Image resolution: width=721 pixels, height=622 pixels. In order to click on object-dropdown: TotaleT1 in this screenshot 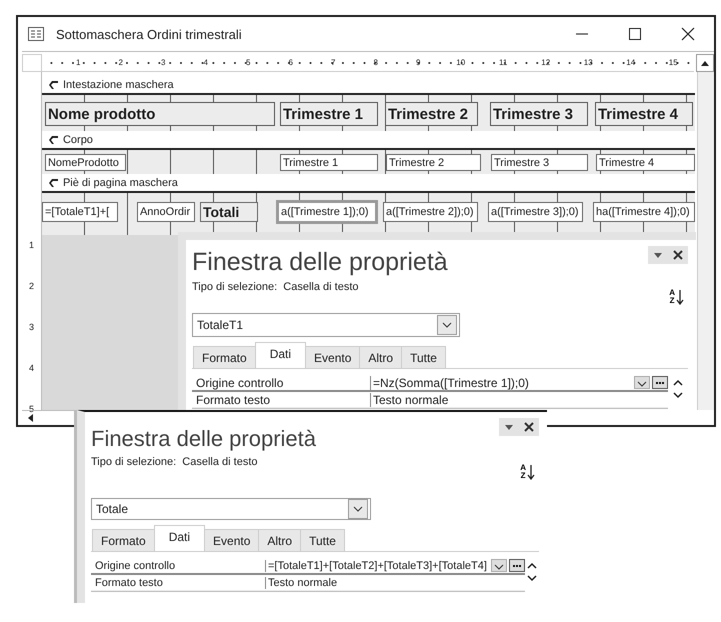, I will do `click(326, 325)`.